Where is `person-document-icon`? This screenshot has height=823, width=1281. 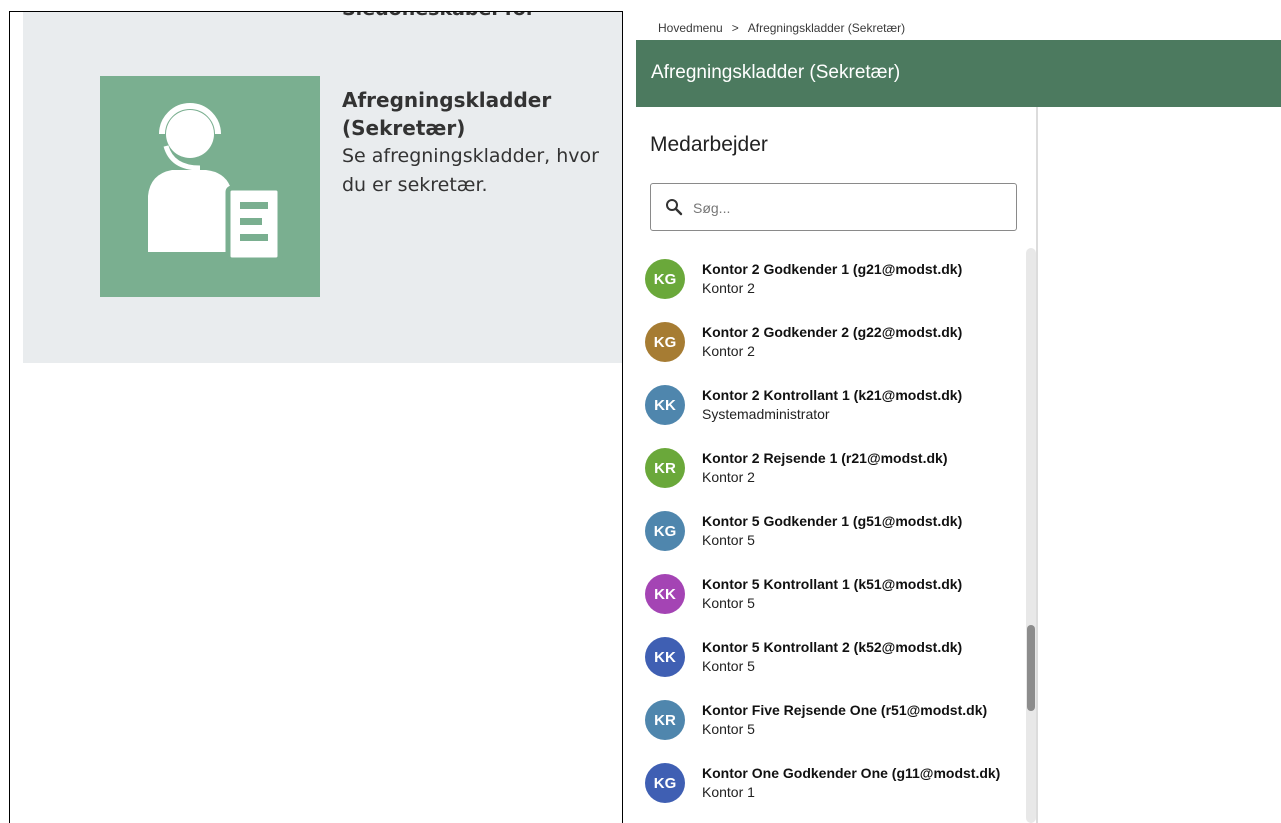 person-document-icon is located at coordinates (215, 183).